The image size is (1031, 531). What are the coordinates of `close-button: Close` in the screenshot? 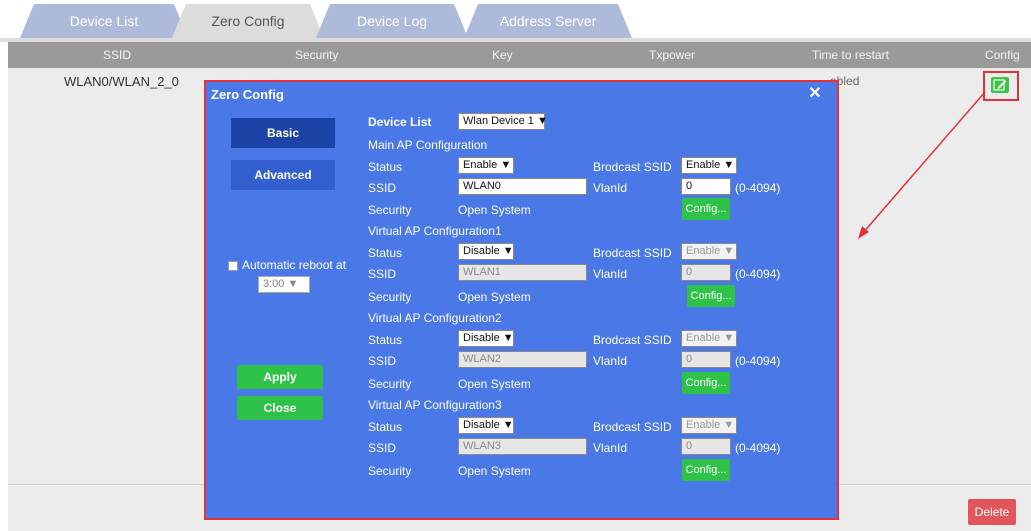 It's located at (280, 408).